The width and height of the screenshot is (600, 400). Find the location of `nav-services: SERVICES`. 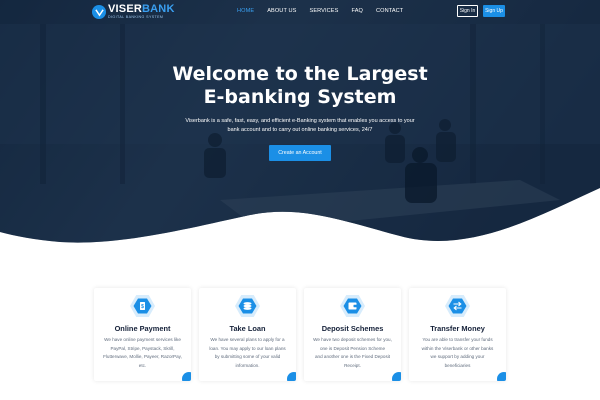

nav-services: SERVICES is located at coordinates (323, 11).